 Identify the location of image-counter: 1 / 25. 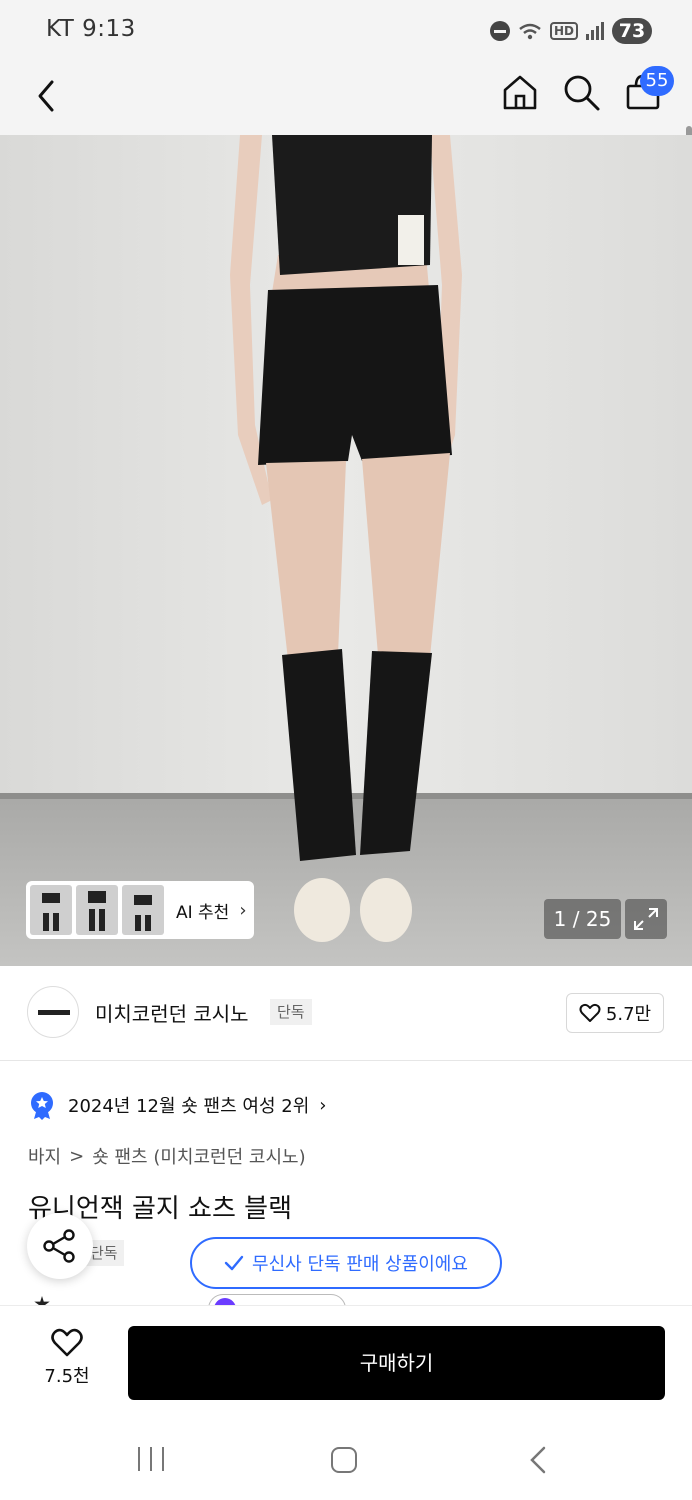
(582, 919).